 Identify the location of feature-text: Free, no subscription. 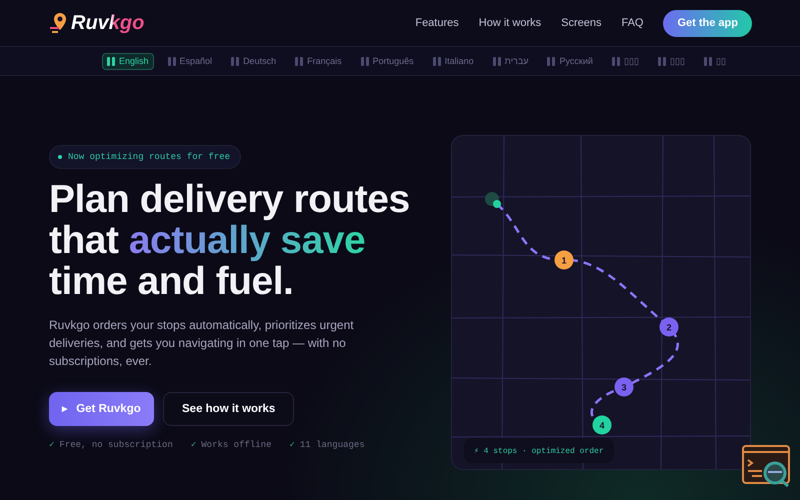
(116, 445).